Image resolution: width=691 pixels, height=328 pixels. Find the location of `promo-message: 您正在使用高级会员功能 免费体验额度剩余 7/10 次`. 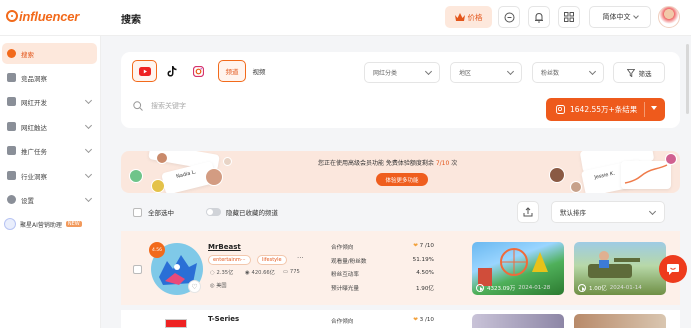

promo-message: 您正在使用高级会员功能 免费体验额度剩余 7/10 次 is located at coordinates (387, 162).